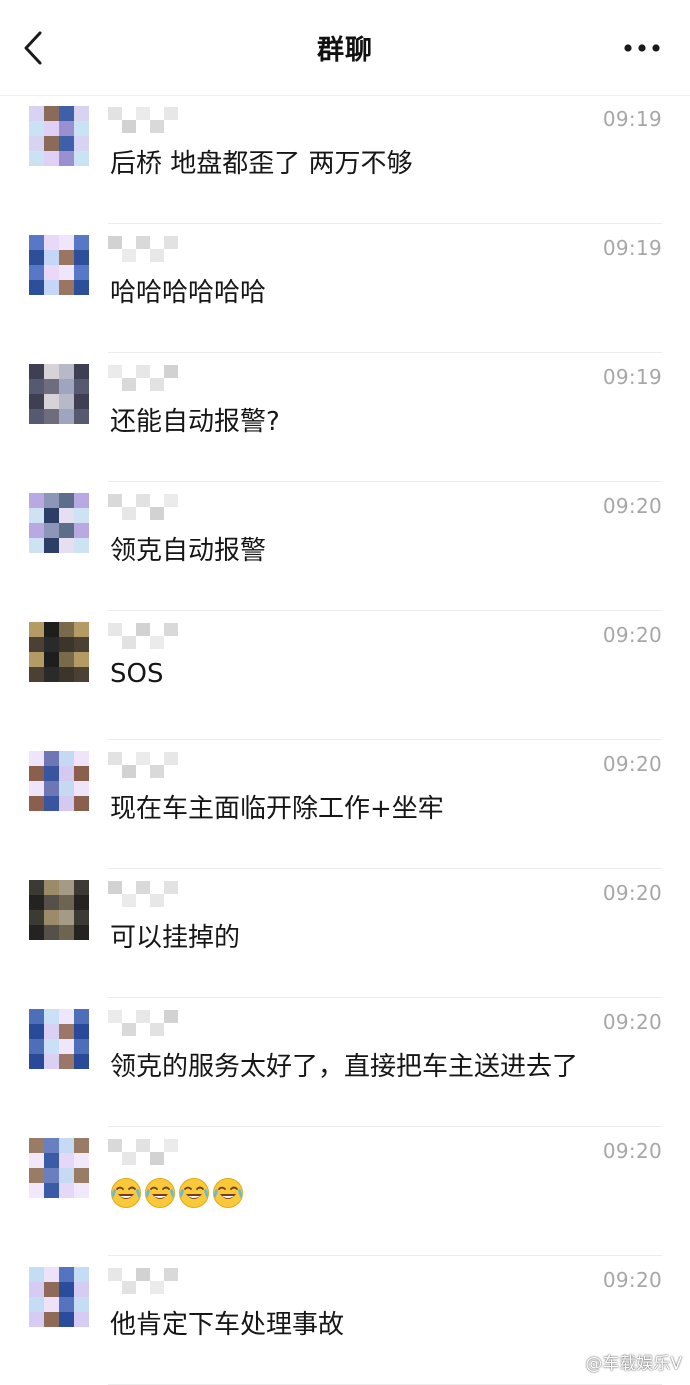  I want to click on watermark-text: @车载娱乐V, so click(633, 1364).